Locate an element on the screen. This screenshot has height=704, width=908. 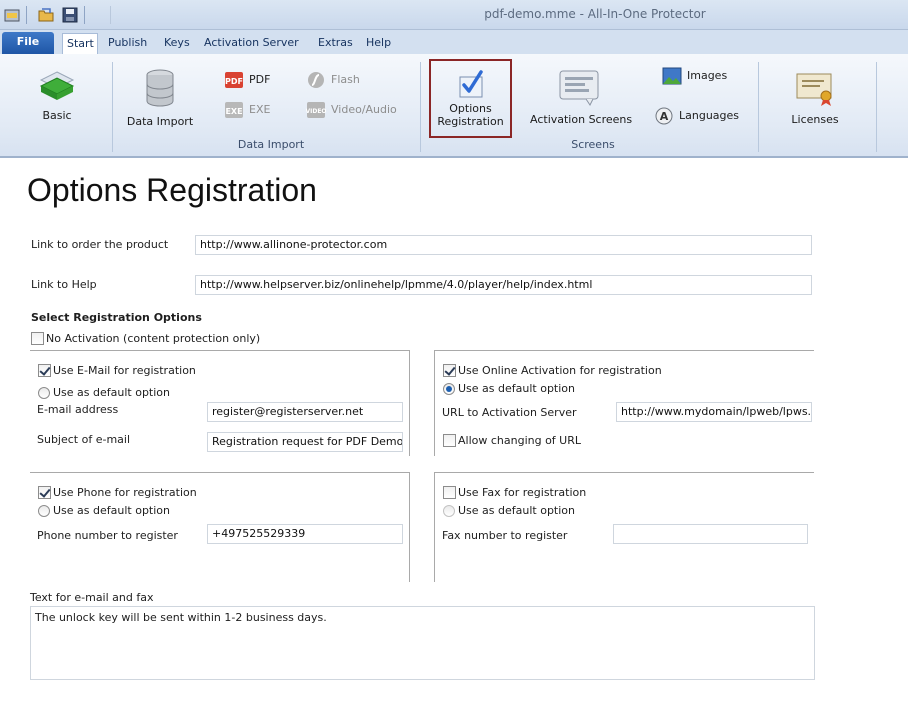
page-title: Options Registration is located at coordinates (172, 190).